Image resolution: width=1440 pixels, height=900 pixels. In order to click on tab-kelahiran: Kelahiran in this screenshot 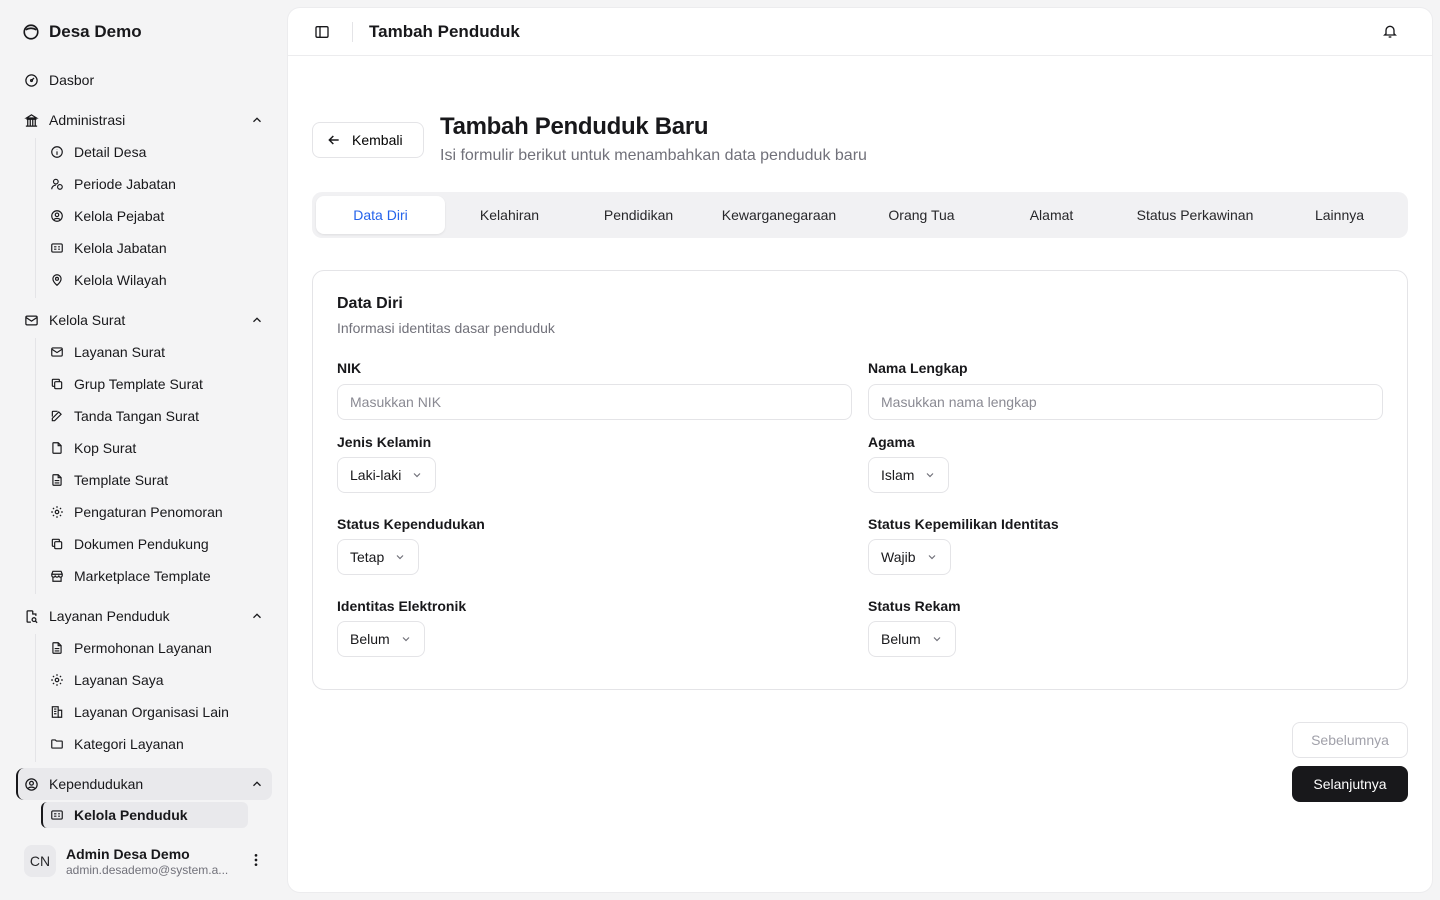, I will do `click(509, 215)`.